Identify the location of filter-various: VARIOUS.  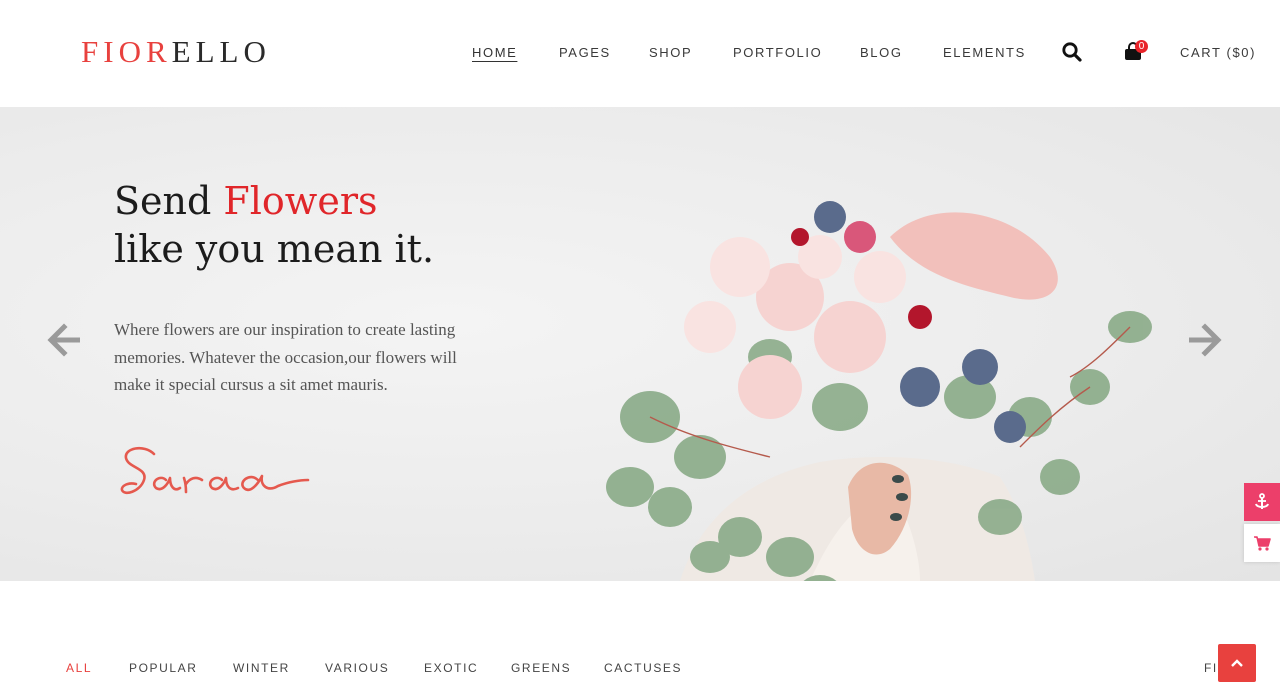
(357, 668).